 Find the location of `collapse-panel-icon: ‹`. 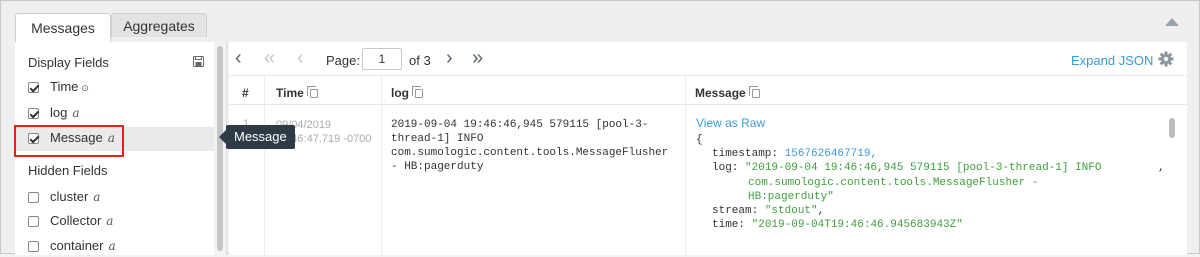

collapse-panel-icon: ‹ is located at coordinates (238, 58).